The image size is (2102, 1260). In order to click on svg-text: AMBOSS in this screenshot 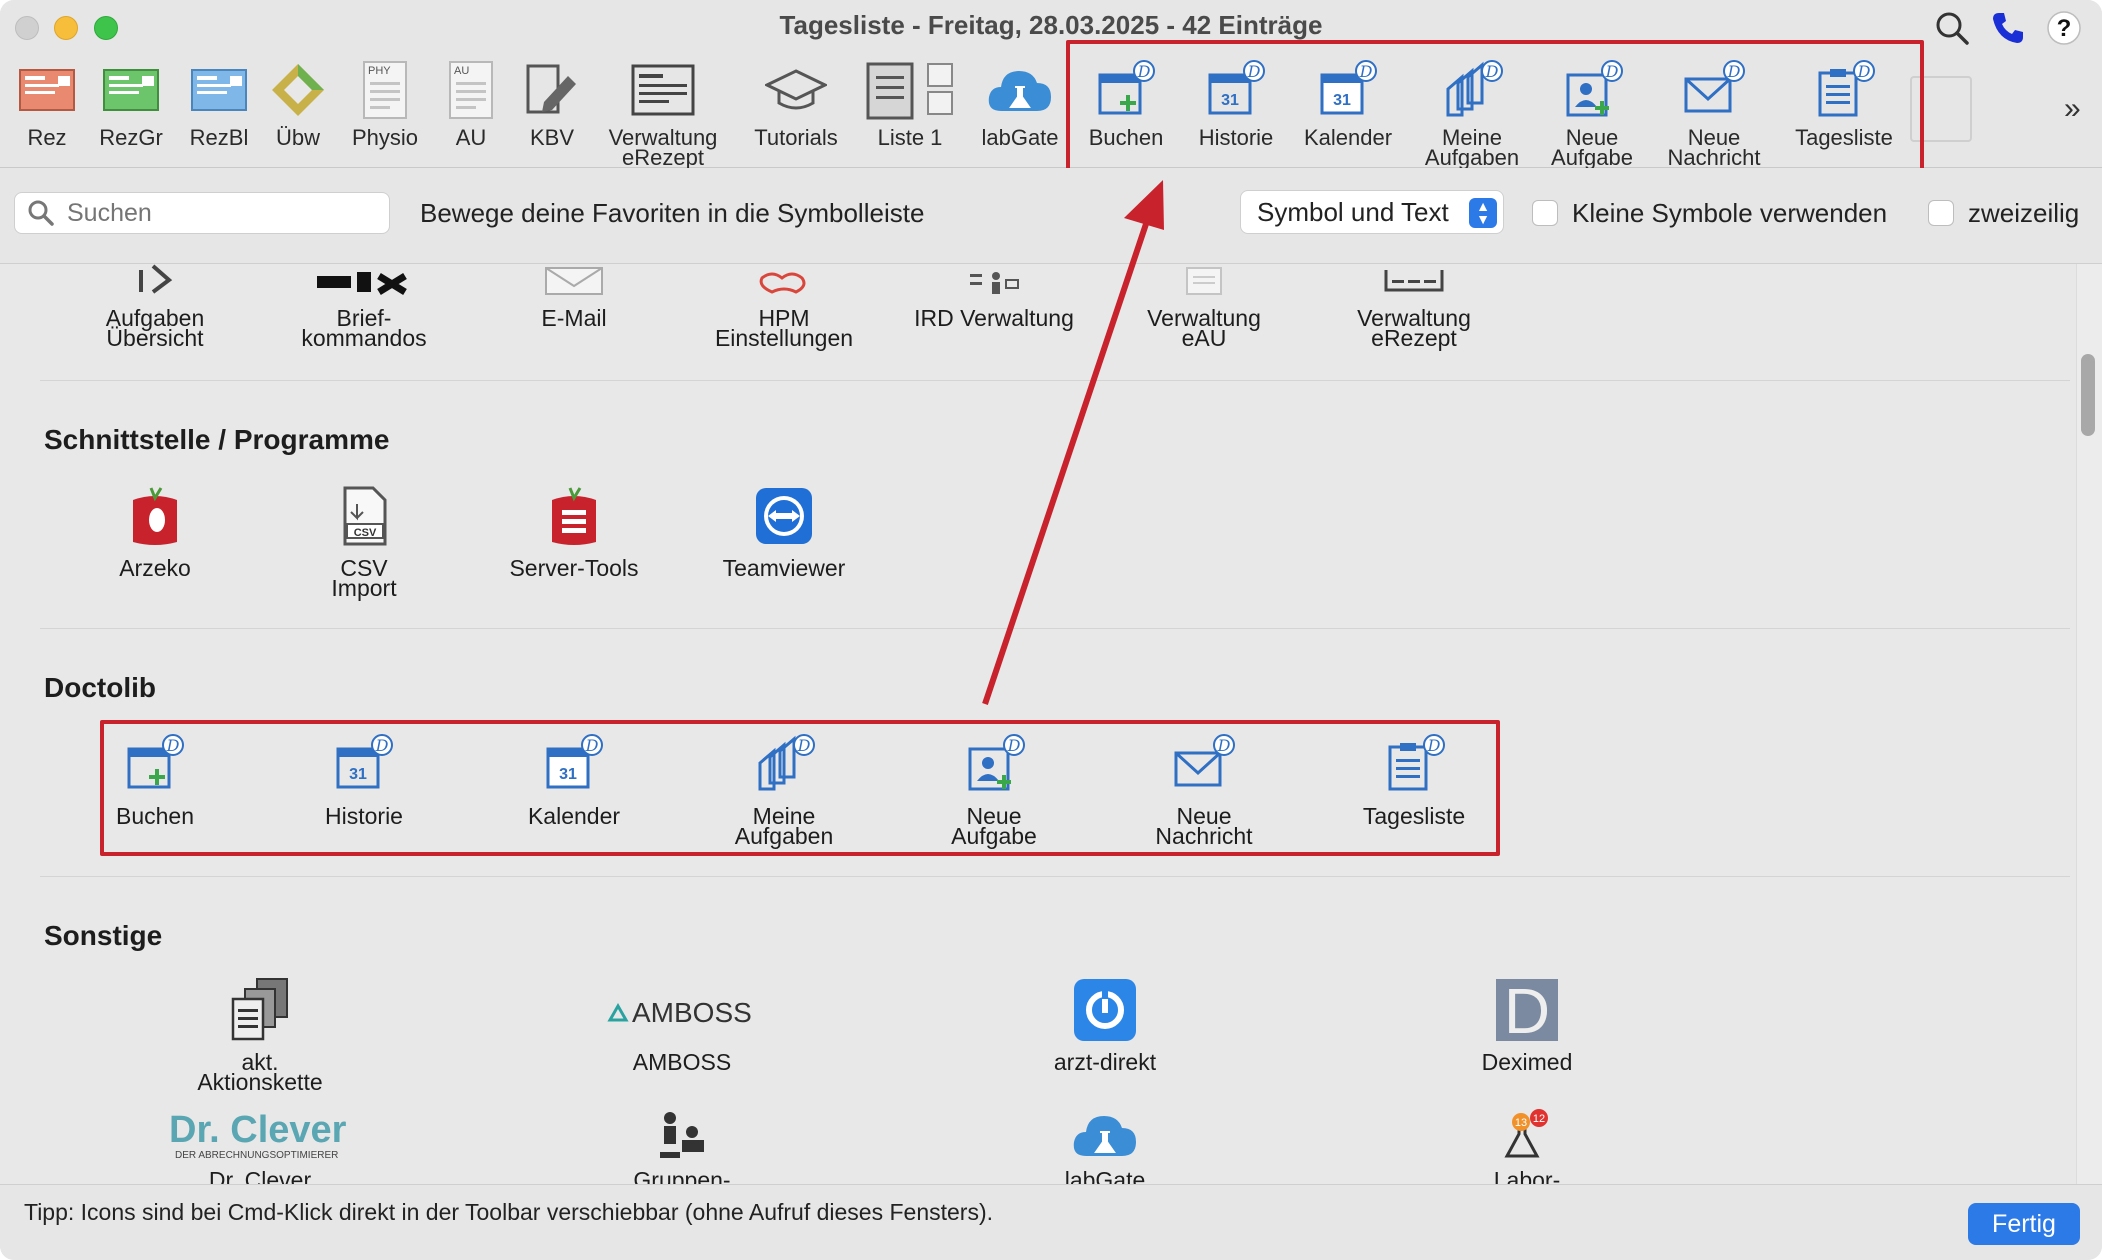, I will do `click(692, 1012)`.